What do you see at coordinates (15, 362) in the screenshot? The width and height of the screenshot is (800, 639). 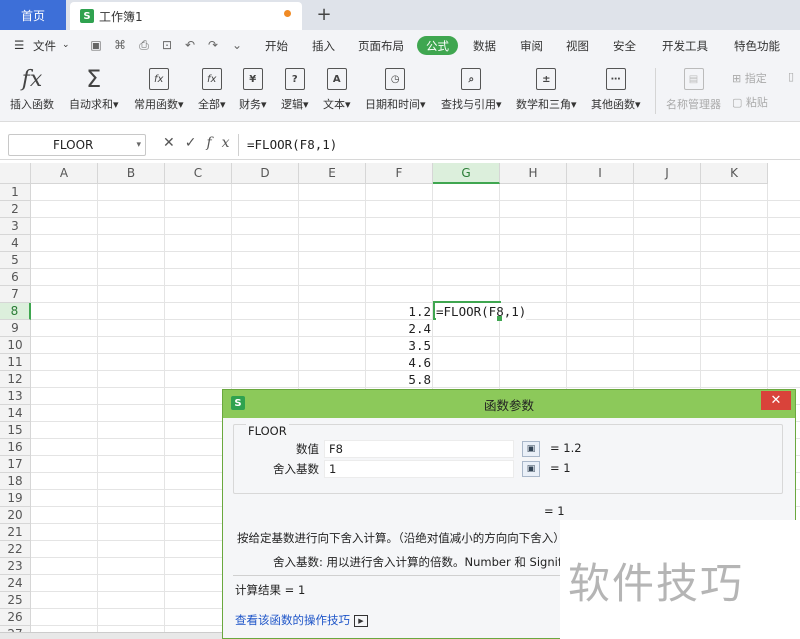 I see `row-header: 11` at bounding box center [15, 362].